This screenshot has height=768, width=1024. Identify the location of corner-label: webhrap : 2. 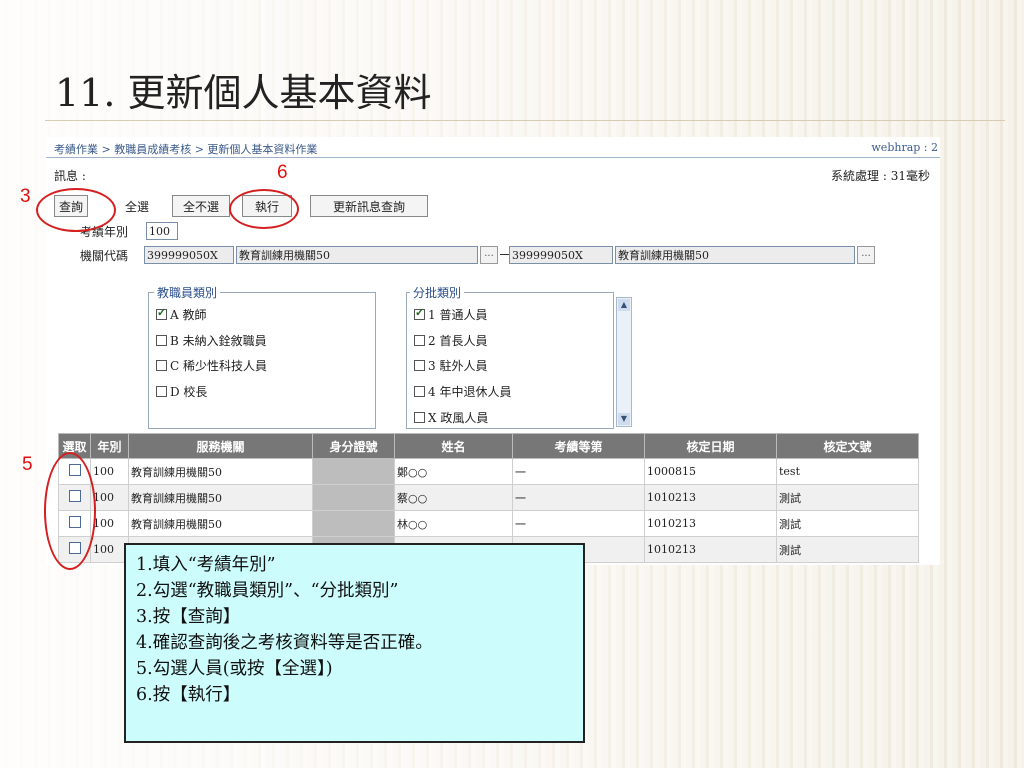
(904, 147).